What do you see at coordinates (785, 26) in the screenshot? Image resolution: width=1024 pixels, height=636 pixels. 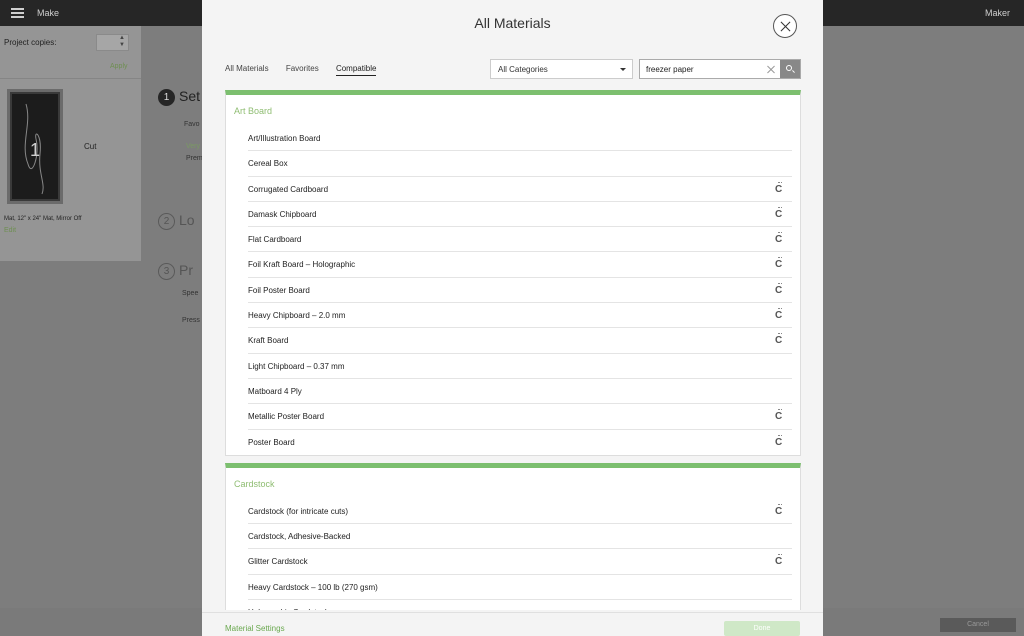 I see `close-icon` at bounding box center [785, 26].